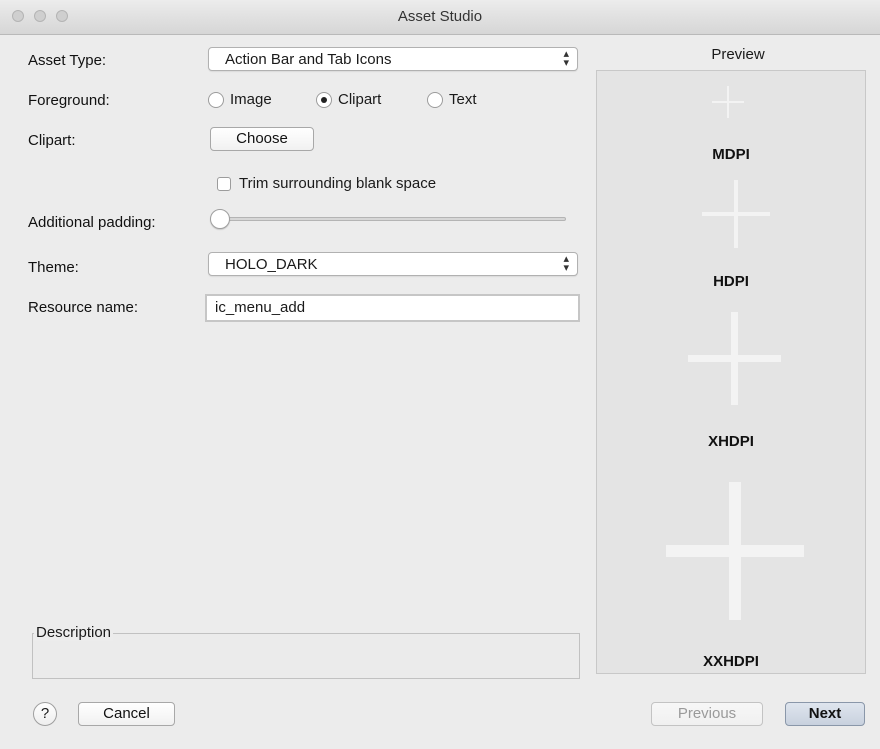  I want to click on radio-button-selected, so click(324, 100).